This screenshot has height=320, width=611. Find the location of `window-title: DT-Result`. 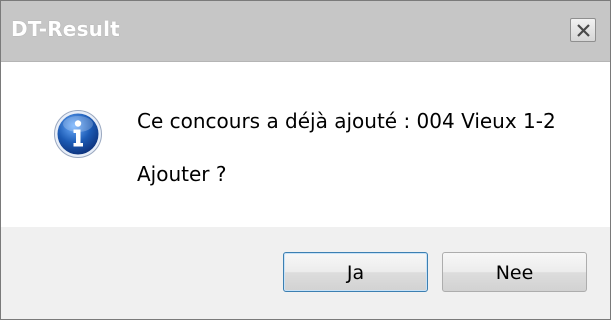

window-title: DT-Result is located at coordinates (65, 29).